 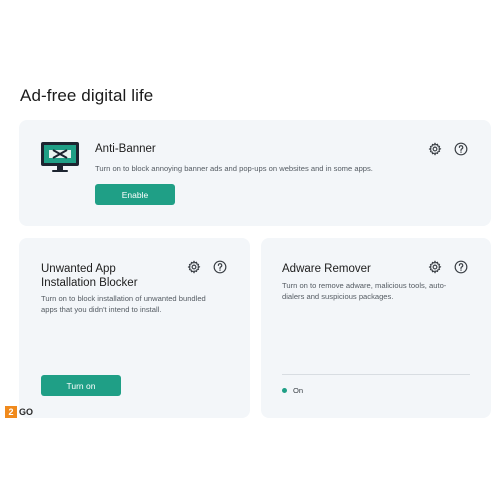 What do you see at coordinates (11, 412) in the screenshot?
I see `logo-badge: 2` at bounding box center [11, 412].